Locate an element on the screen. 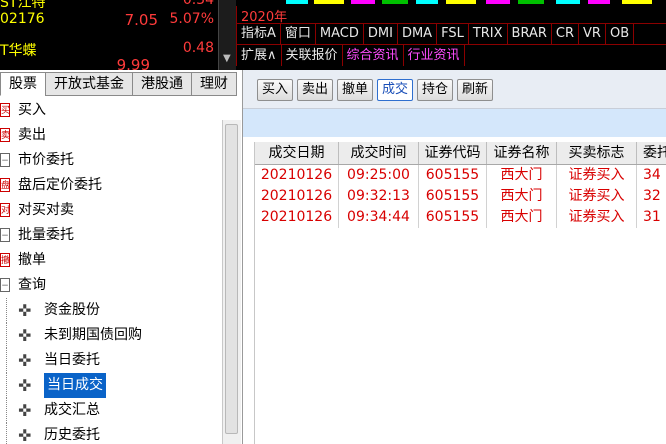 This screenshot has height=444, width=666. table-row: 20210126 09:34:44 605155 西大门 证券买入 31 is located at coordinates (460, 217).